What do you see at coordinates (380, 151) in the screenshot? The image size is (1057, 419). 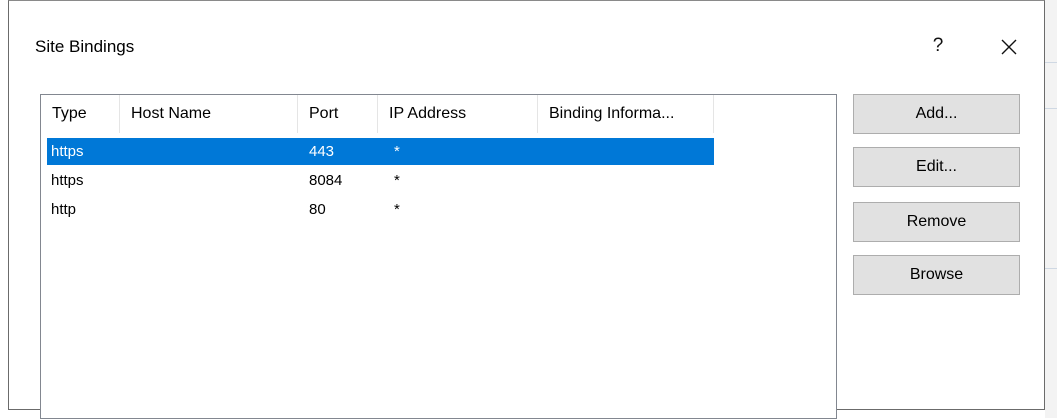 I see `table-row: https 443 *` at bounding box center [380, 151].